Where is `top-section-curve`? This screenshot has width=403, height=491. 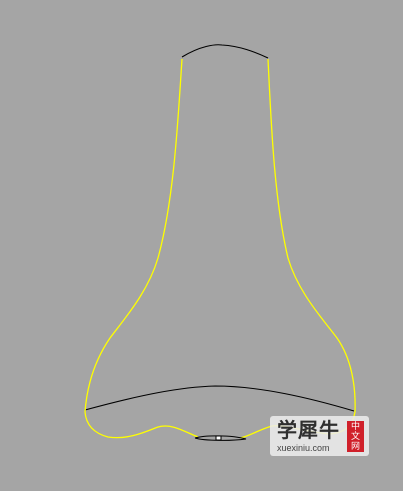 top-section-curve is located at coordinates (225, 51).